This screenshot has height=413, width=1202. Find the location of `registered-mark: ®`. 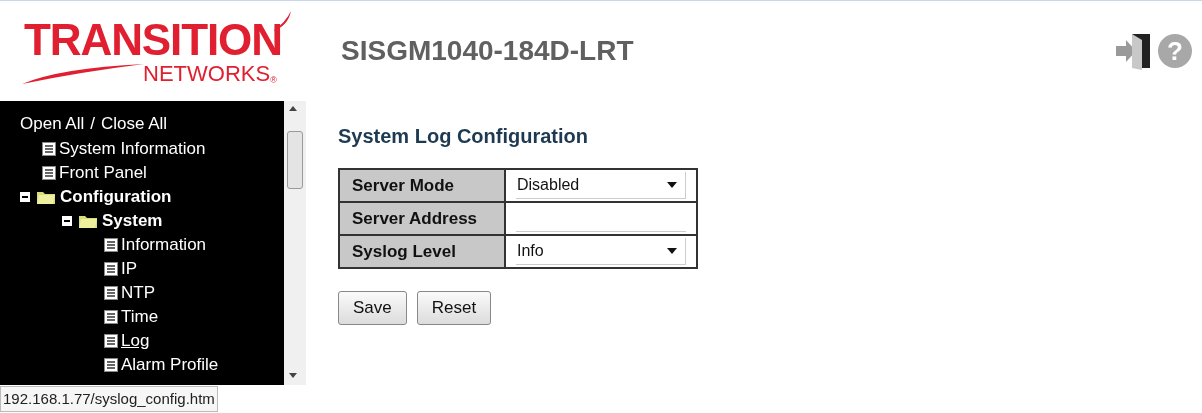

registered-mark: ® is located at coordinates (273, 80).